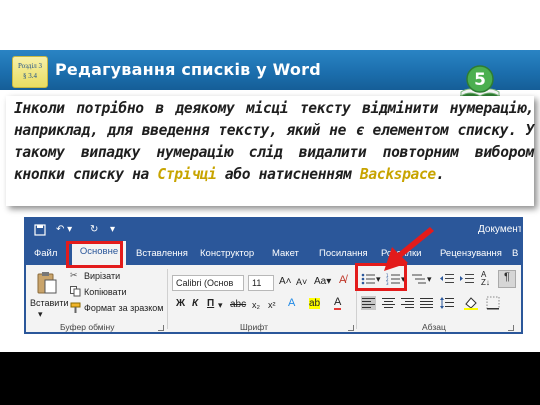 The image size is (540, 405). What do you see at coordinates (220, 305) in the screenshot?
I see `underline-dropdown-icon: ▾` at bounding box center [220, 305].